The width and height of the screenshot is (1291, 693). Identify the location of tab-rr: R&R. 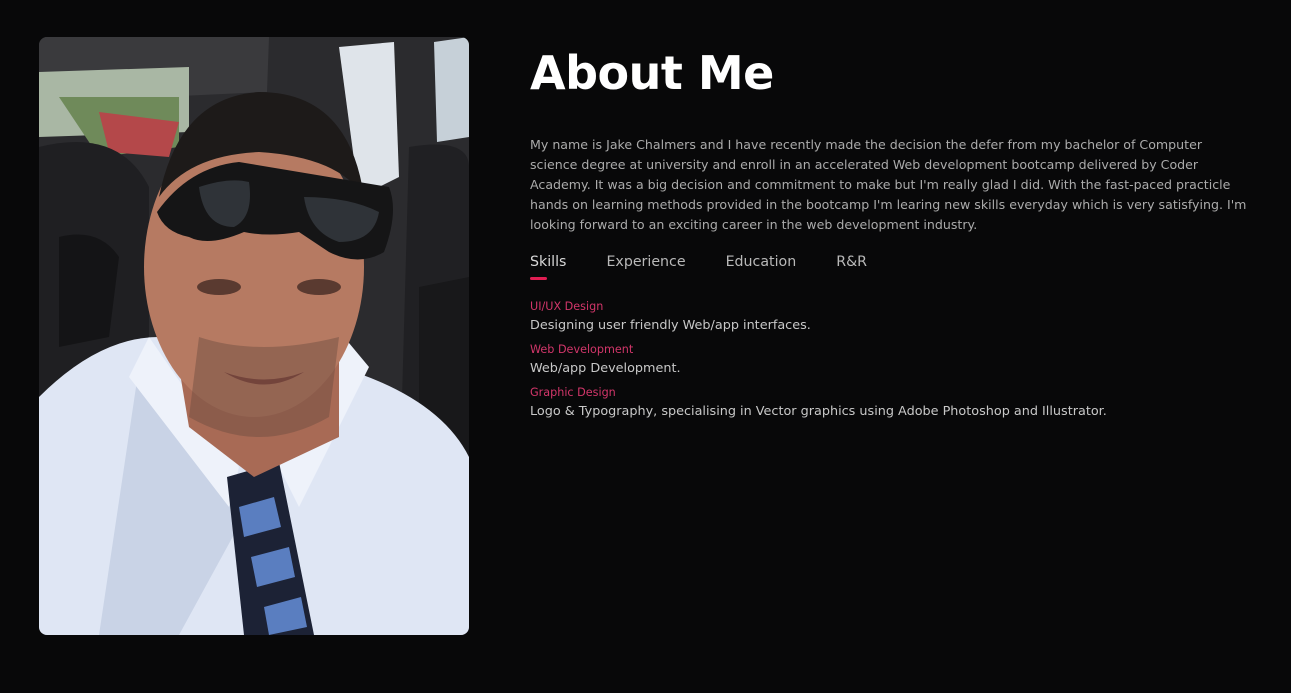
(851, 262).